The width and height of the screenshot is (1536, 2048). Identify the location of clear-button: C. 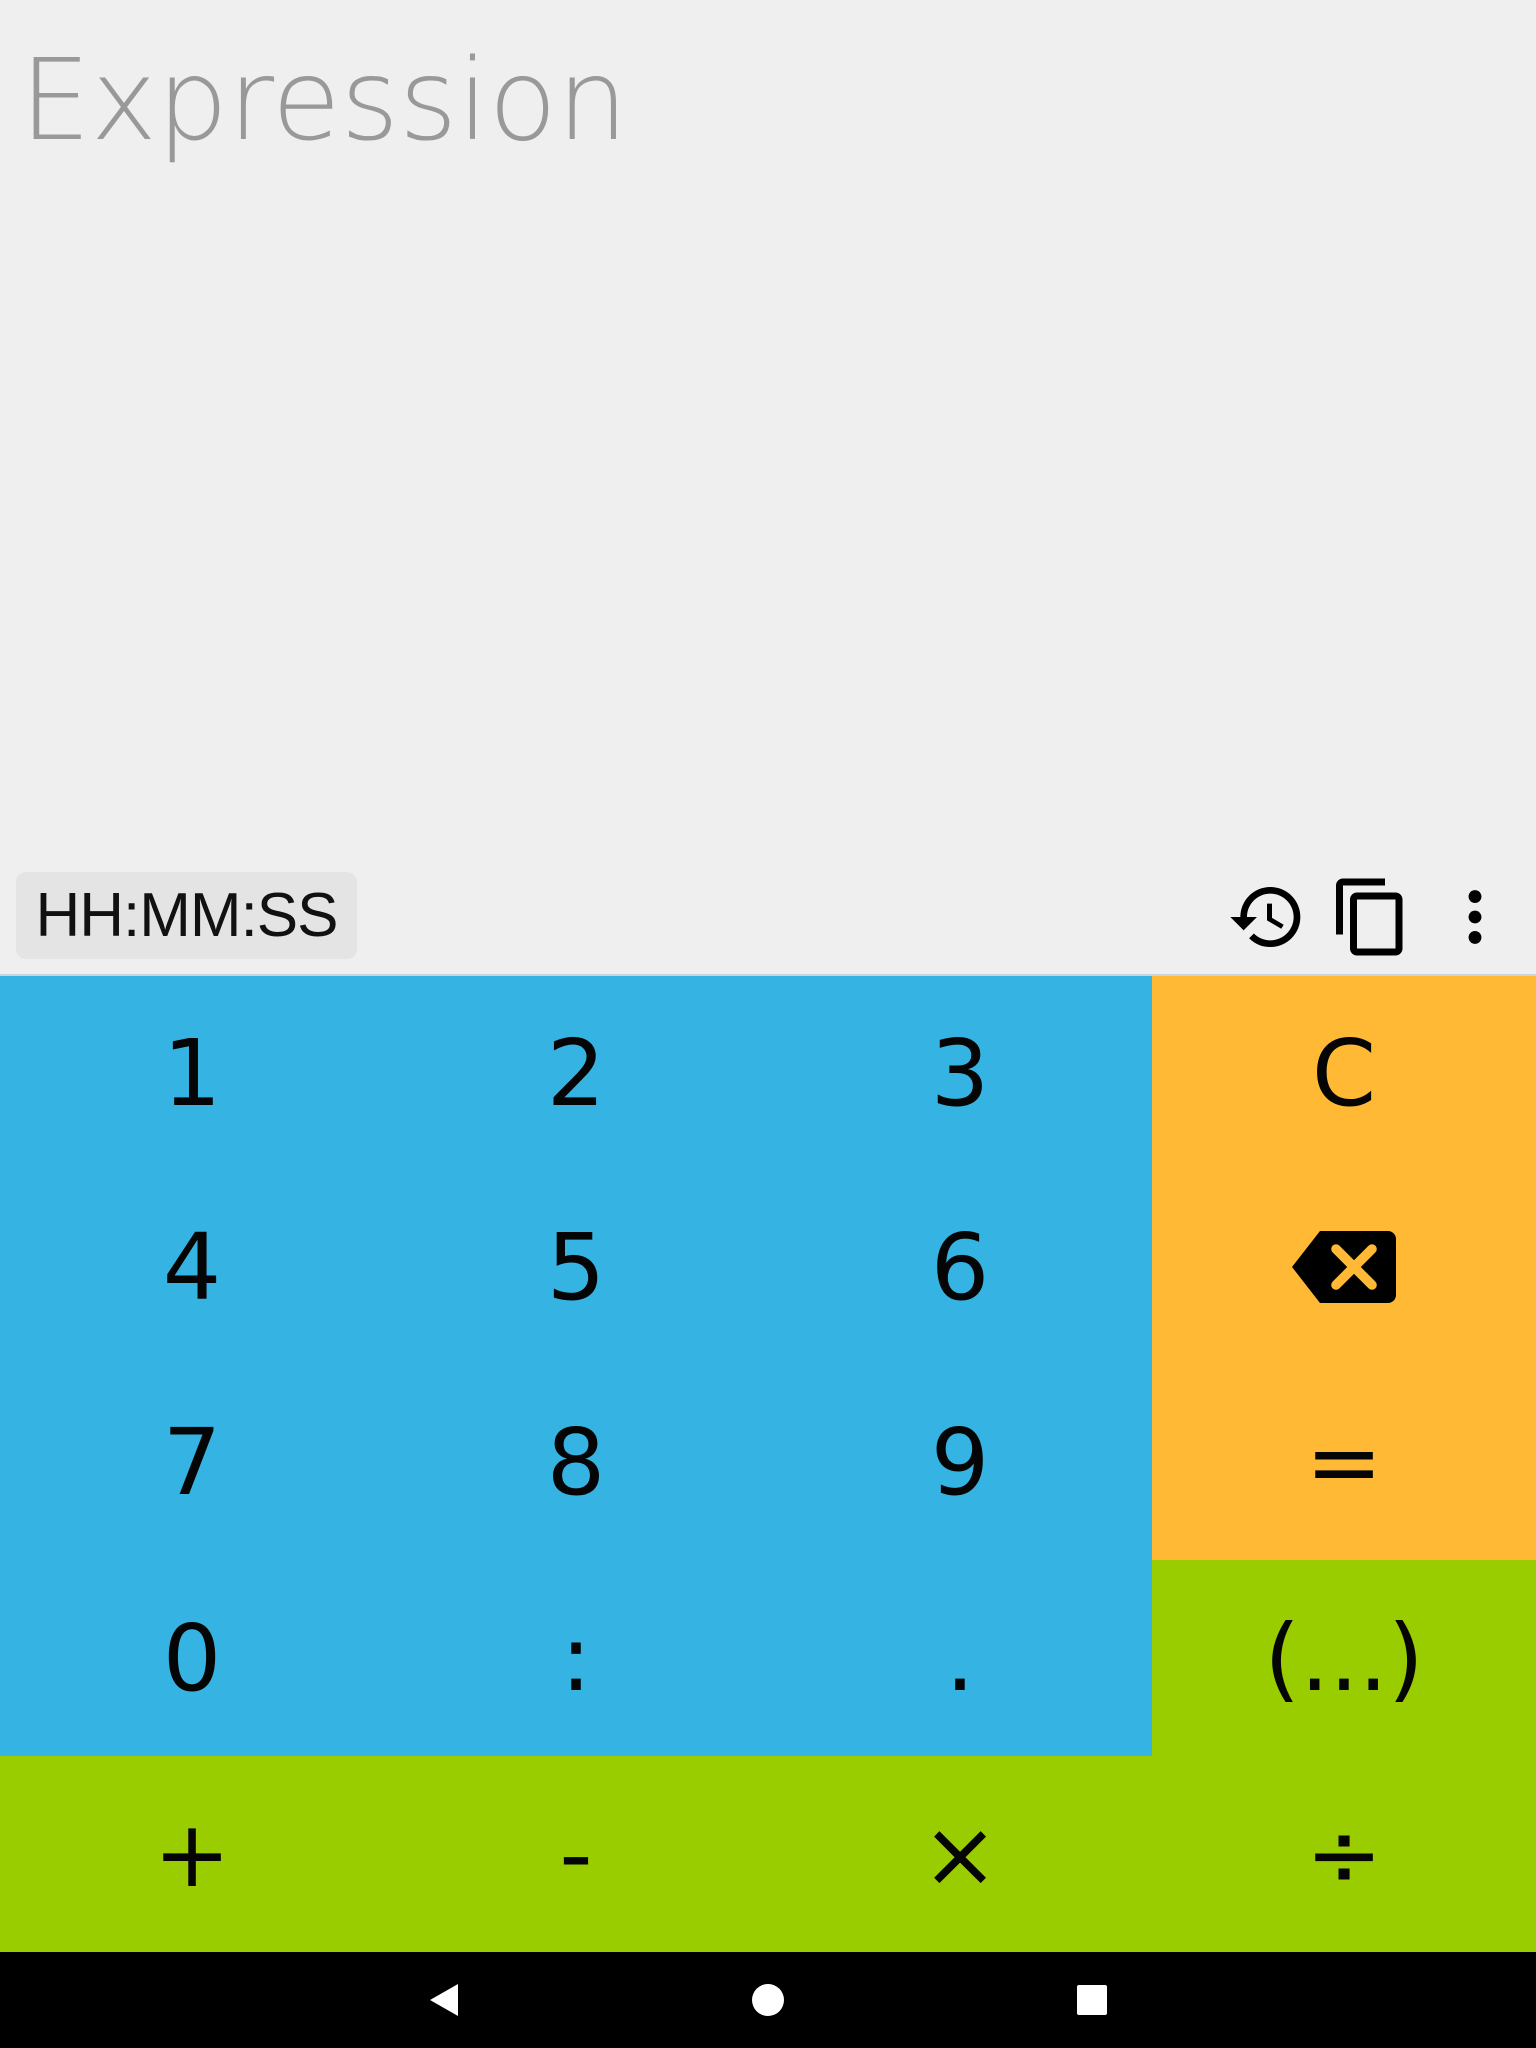
(1344, 1073).